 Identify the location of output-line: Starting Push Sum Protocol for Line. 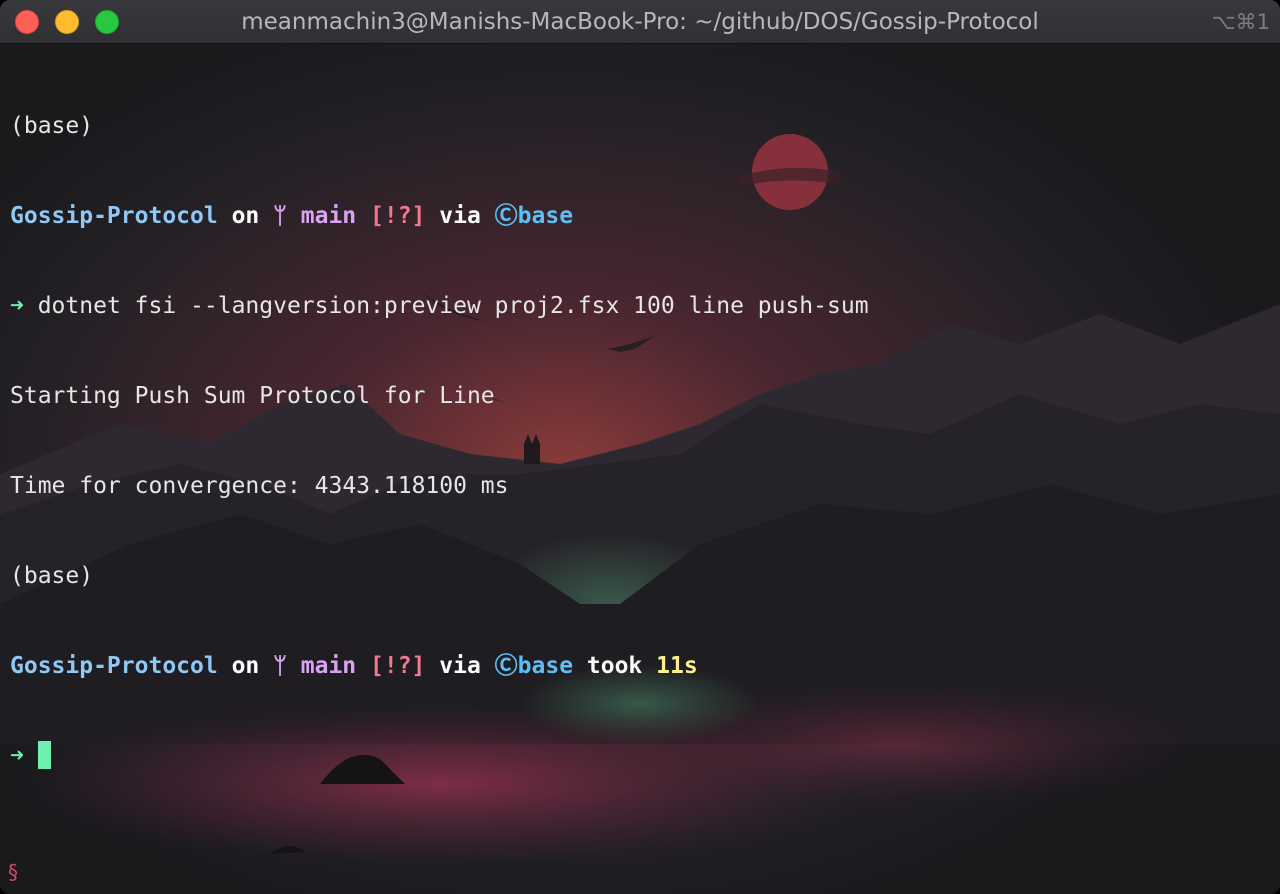
(640, 396).